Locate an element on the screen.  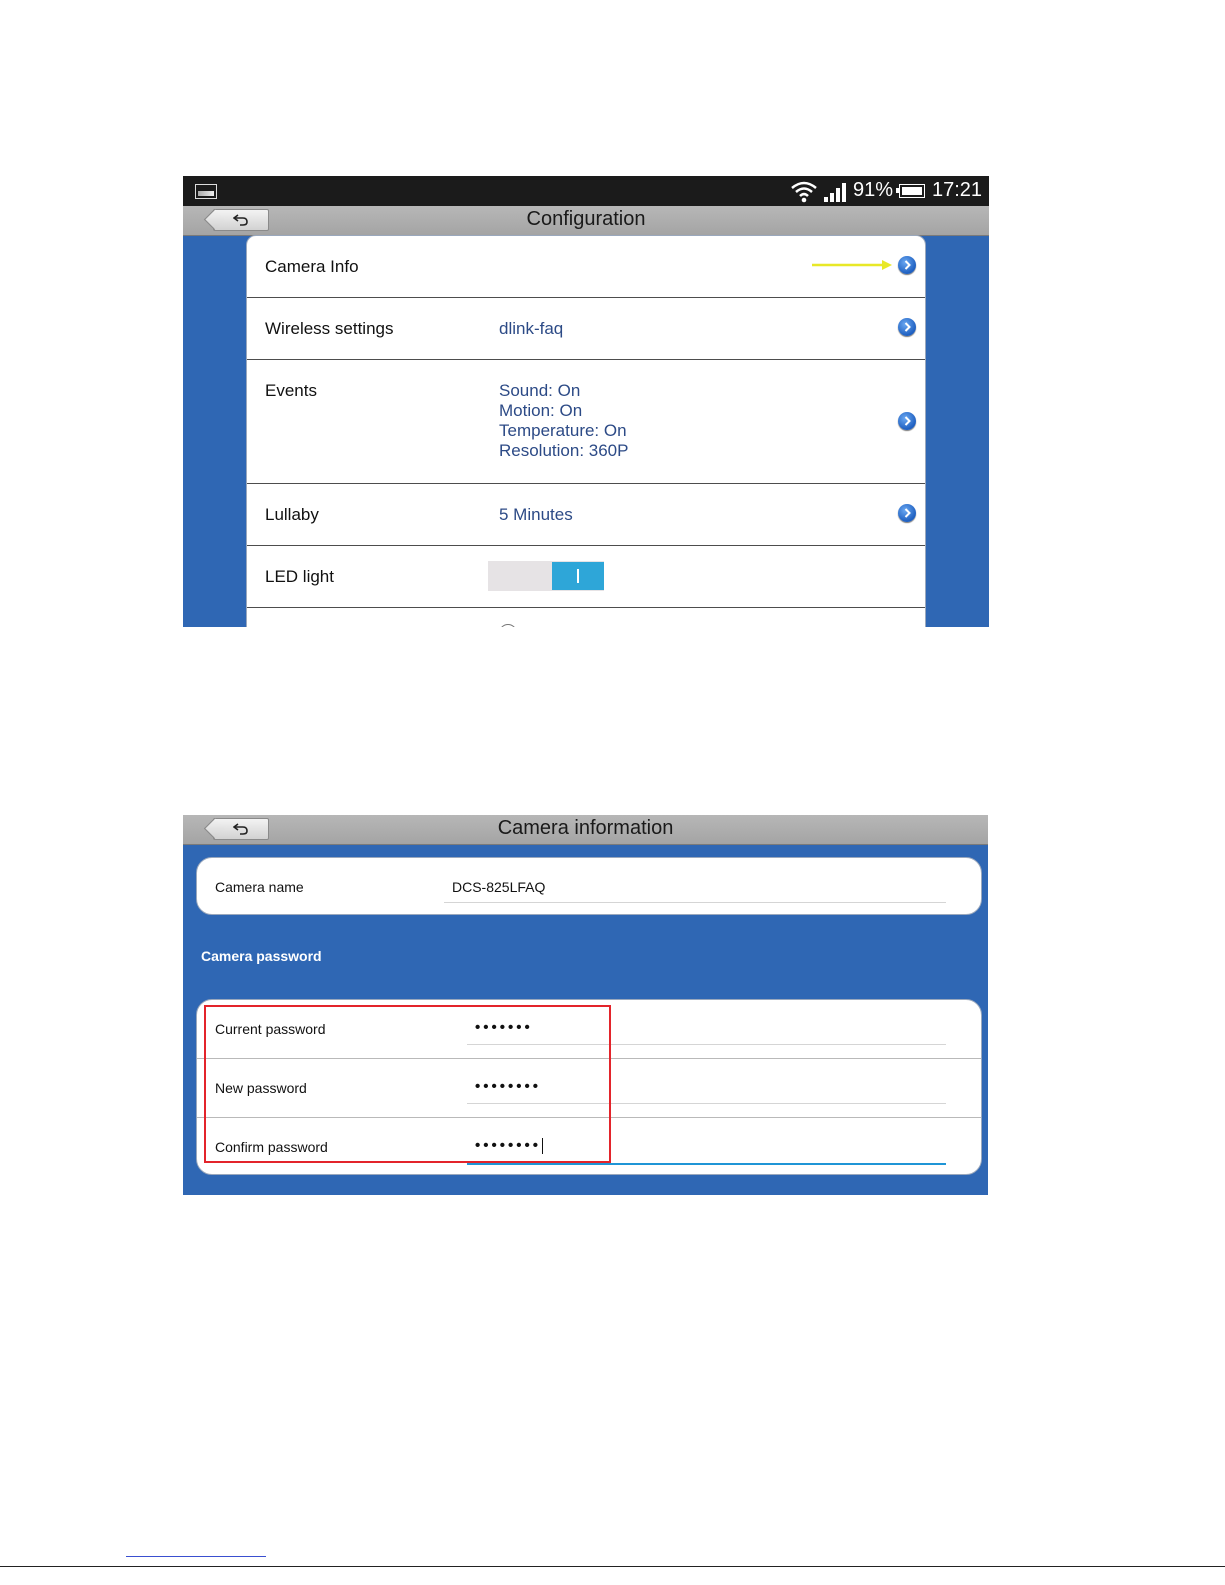
config-row-camera-info: Camera Info is located at coordinates (586, 267).